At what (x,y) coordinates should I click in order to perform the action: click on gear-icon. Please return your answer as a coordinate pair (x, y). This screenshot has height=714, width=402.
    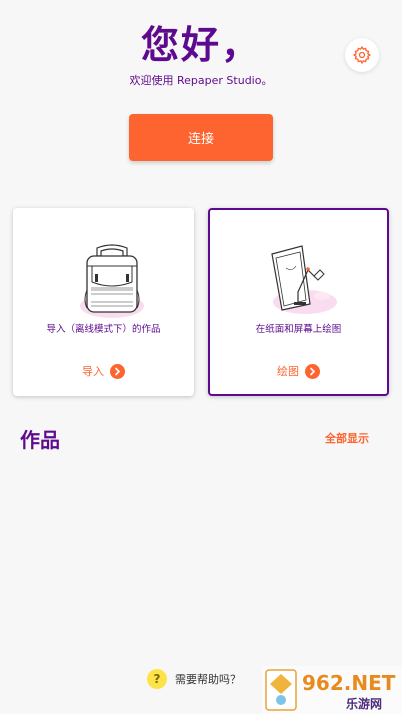
    Looking at the image, I should click on (362, 55).